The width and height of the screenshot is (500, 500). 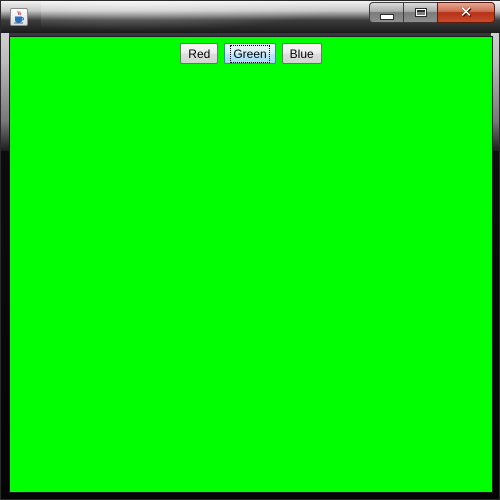 I want to click on button-label: Blue, so click(x=301, y=53).